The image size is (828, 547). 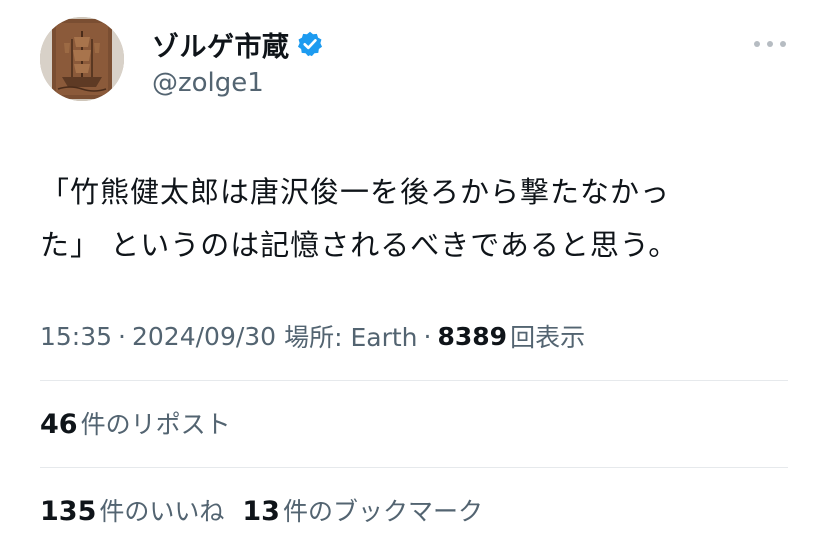 What do you see at coordinates (547, 336) in the screenshot?
I see `views-label: 回表示` at bounding box center [547, 336].